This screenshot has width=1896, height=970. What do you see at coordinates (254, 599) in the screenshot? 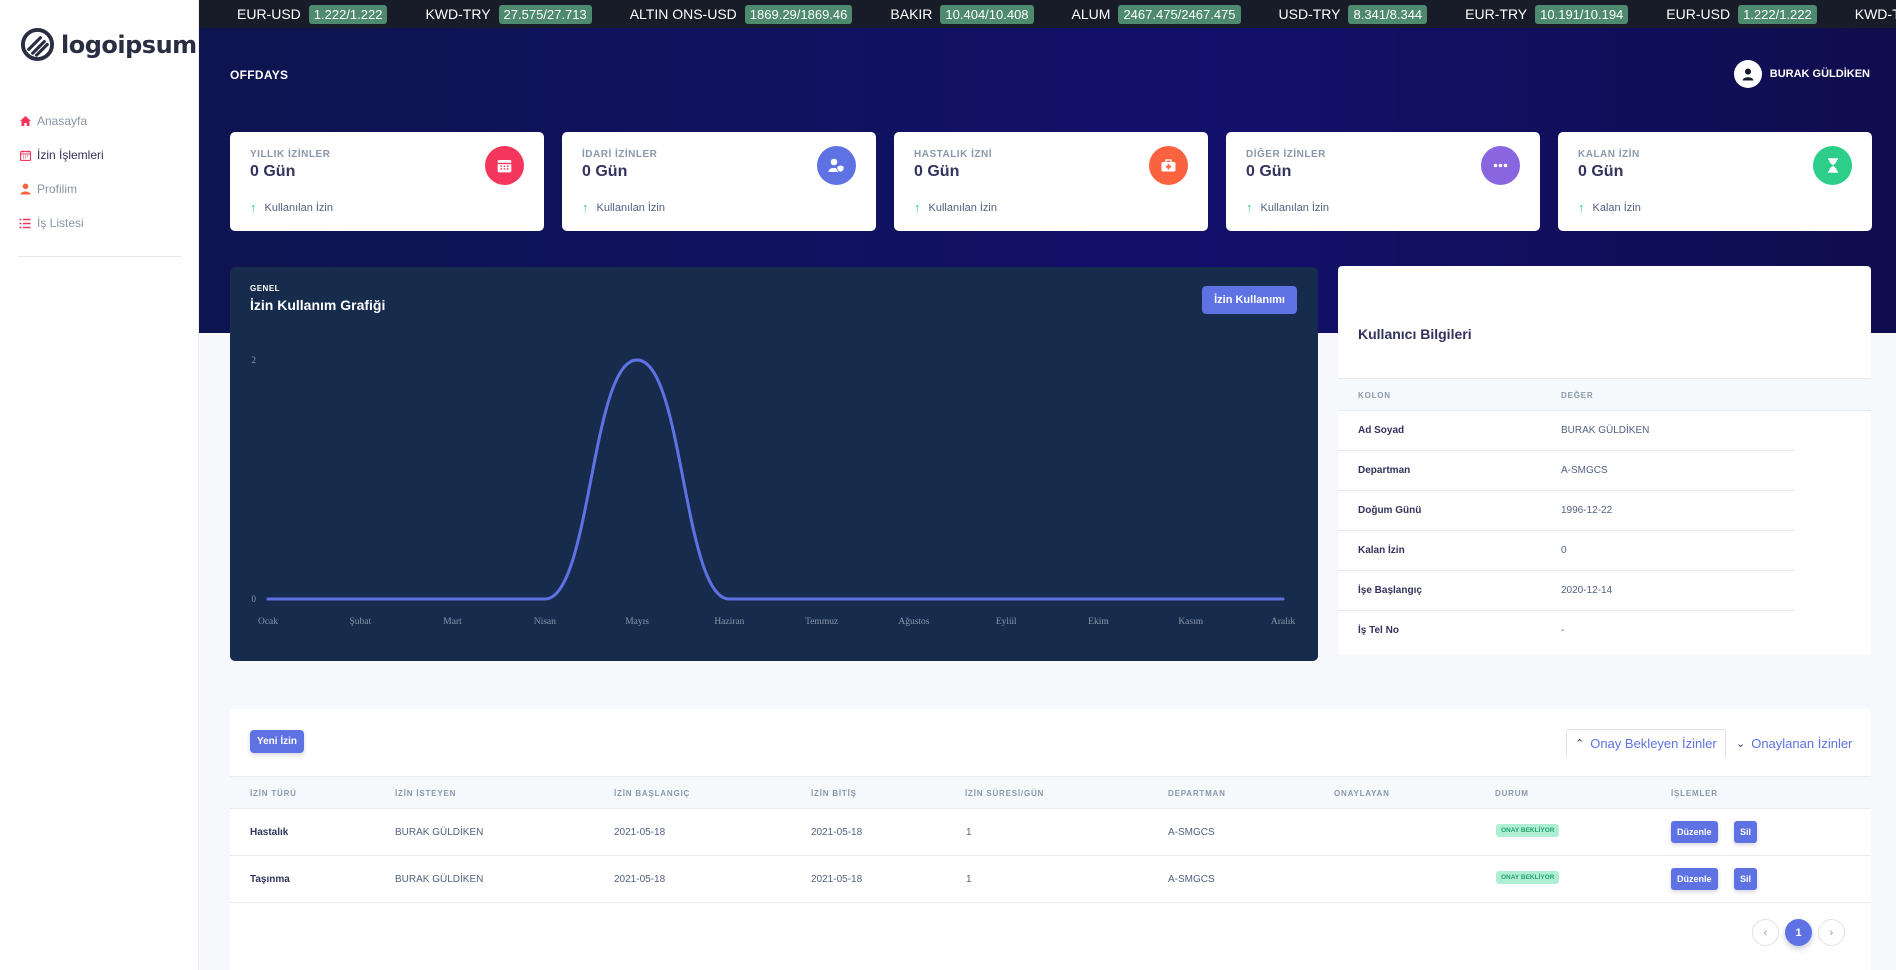
I see `y-tick-label: 0` at bounding box center [254, 599].